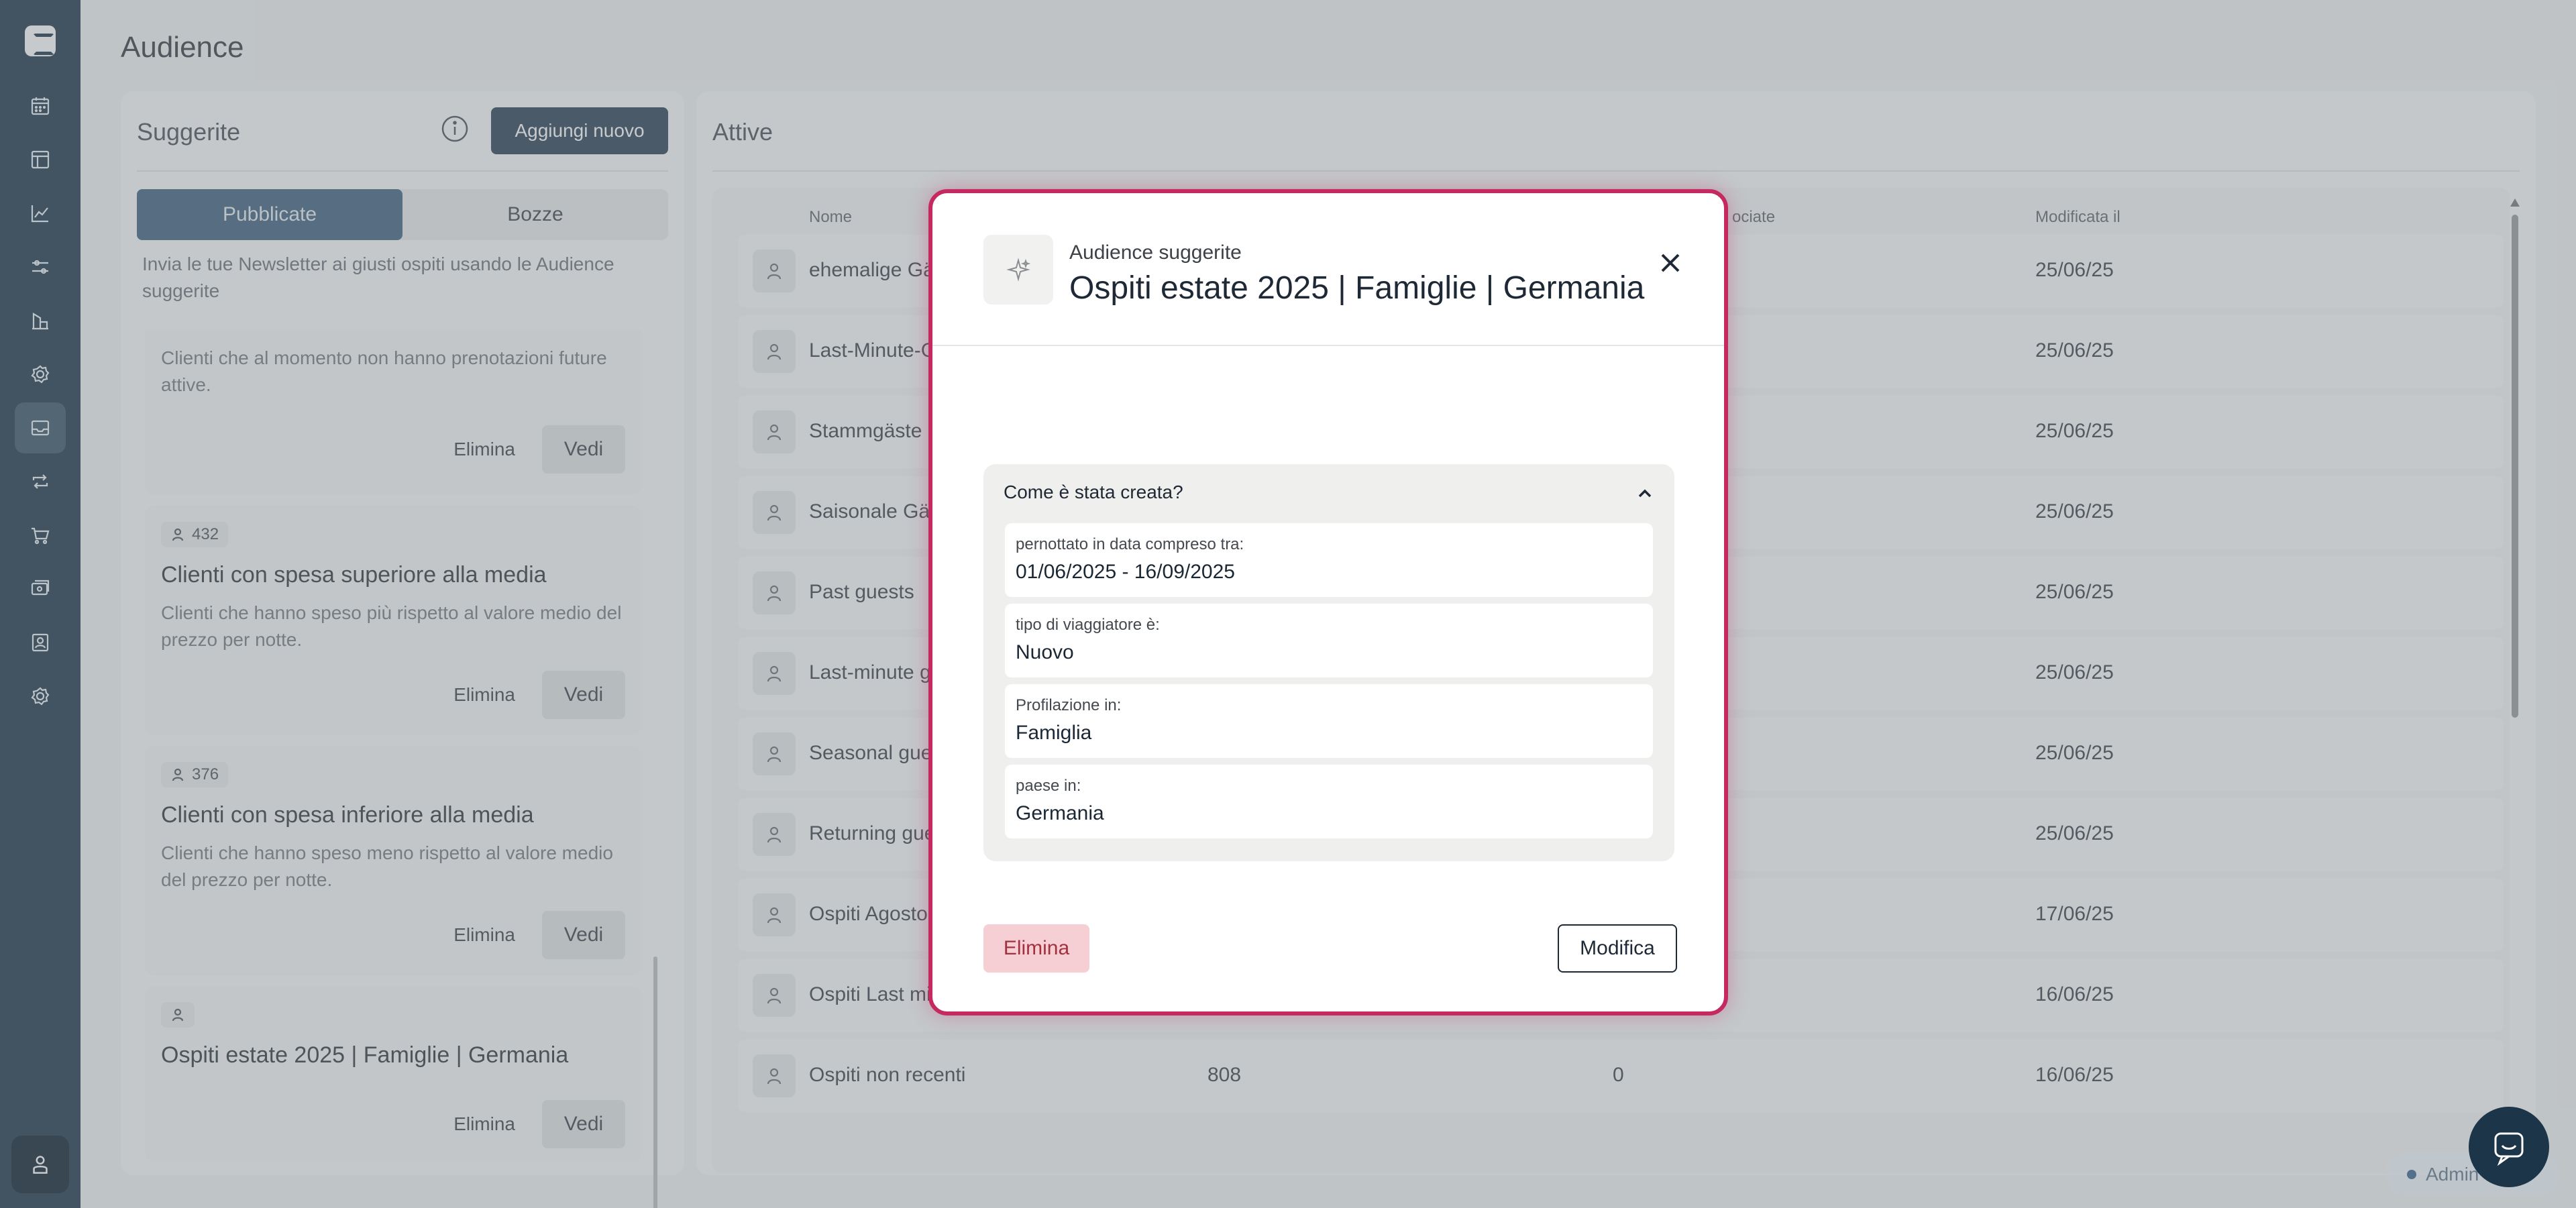  I want to click on modal-title: Ospiti estate 2025 | Famiglie | Germania, so click(1357, 288).